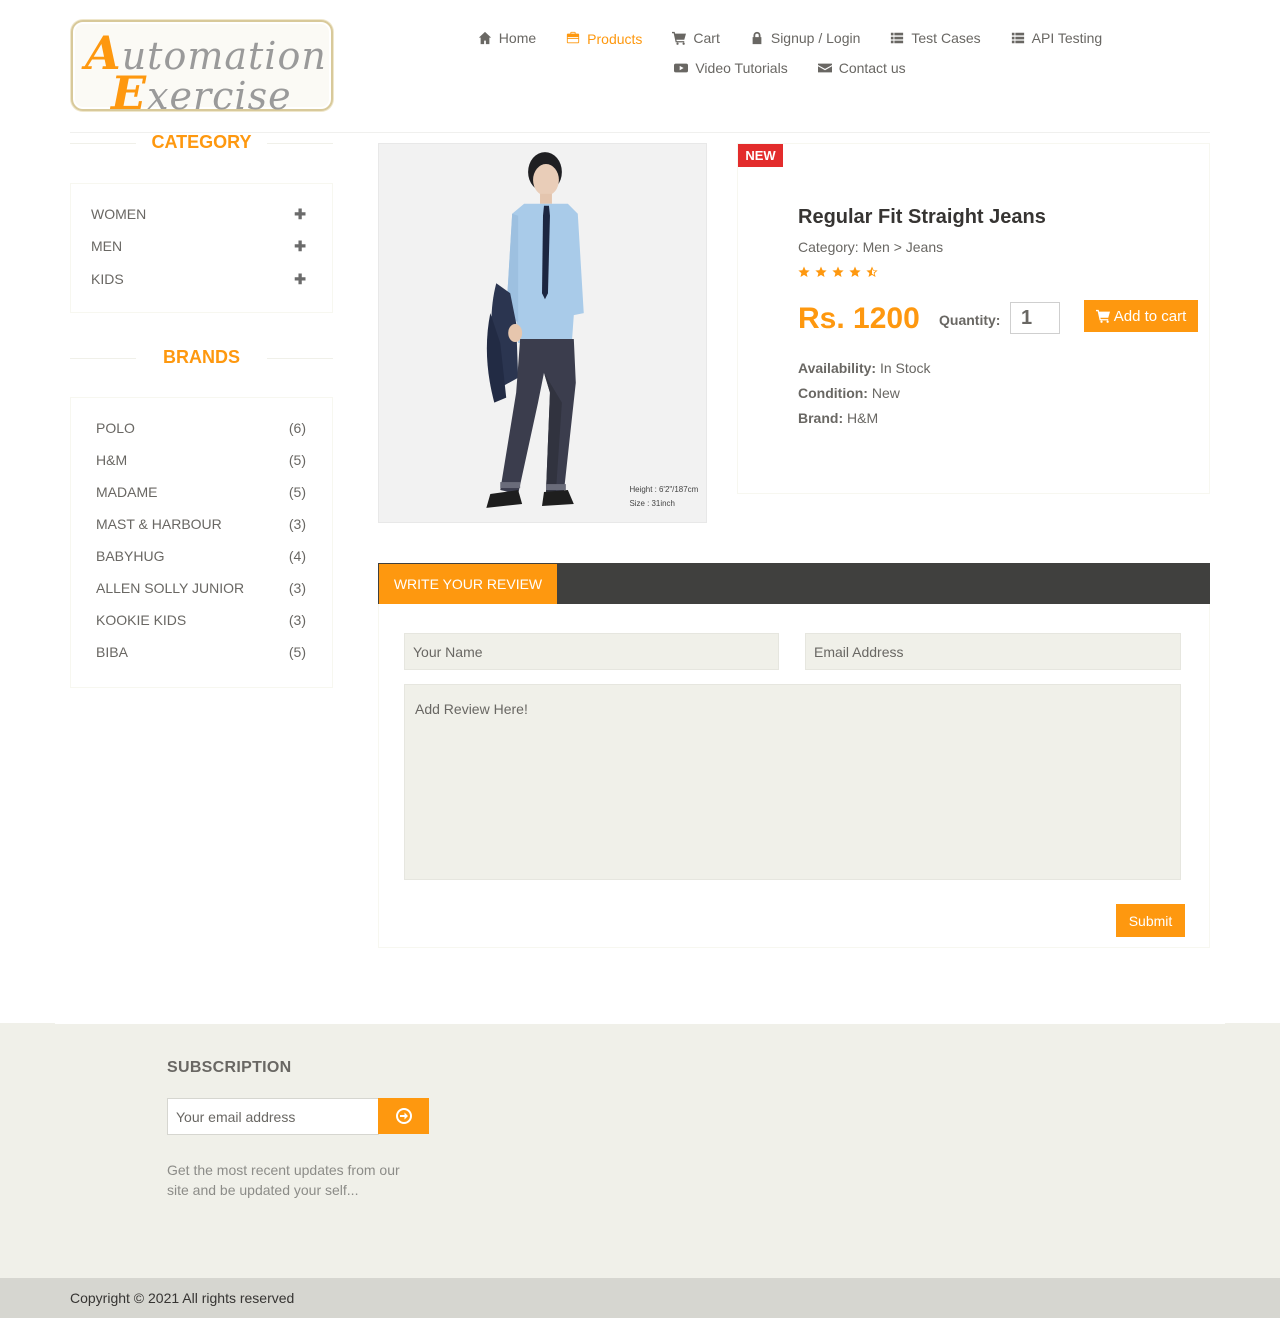 The height and width of the screenshot is (1318, 1280). I want to click on brand-name: MADAME, so click(127, 492).